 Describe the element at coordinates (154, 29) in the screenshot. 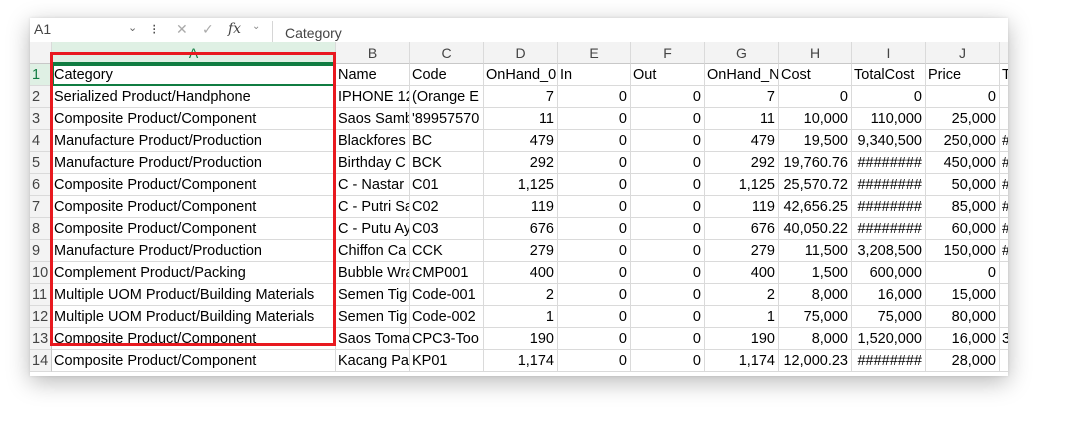

I see `more-options-icon: ⁝` at that location.